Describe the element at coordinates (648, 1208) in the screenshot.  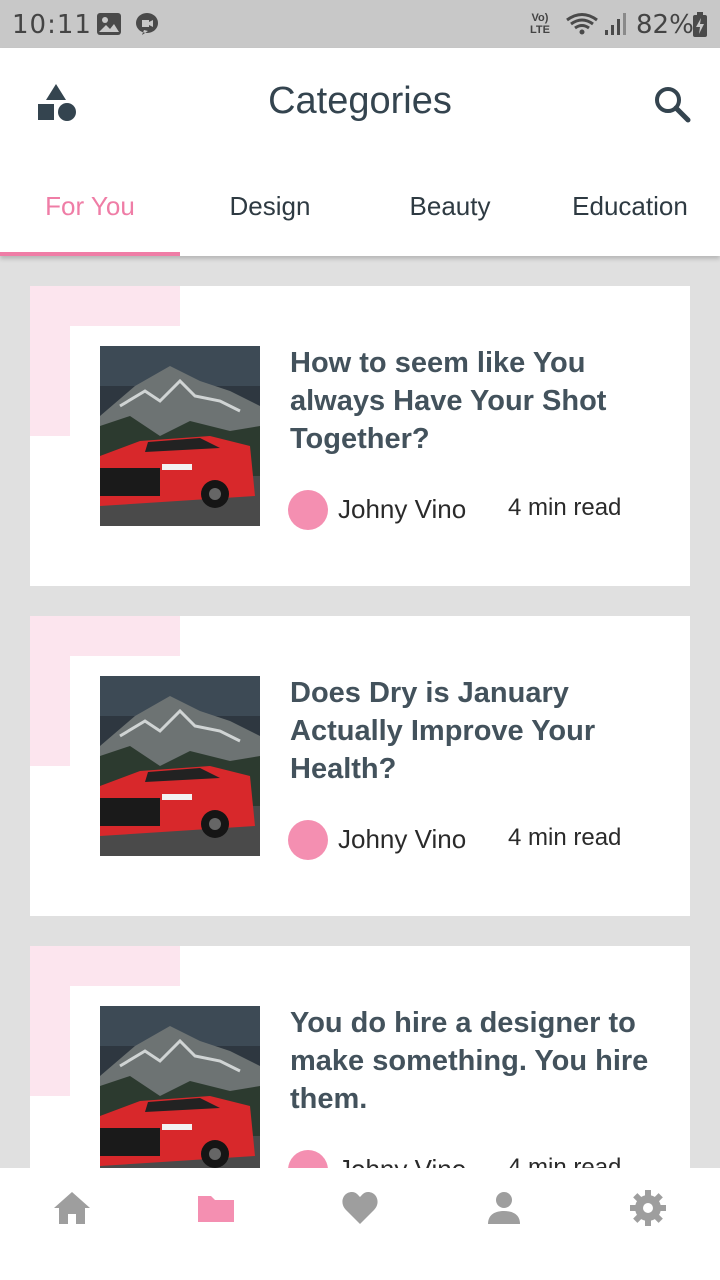
I see `gear-icon` at that location.